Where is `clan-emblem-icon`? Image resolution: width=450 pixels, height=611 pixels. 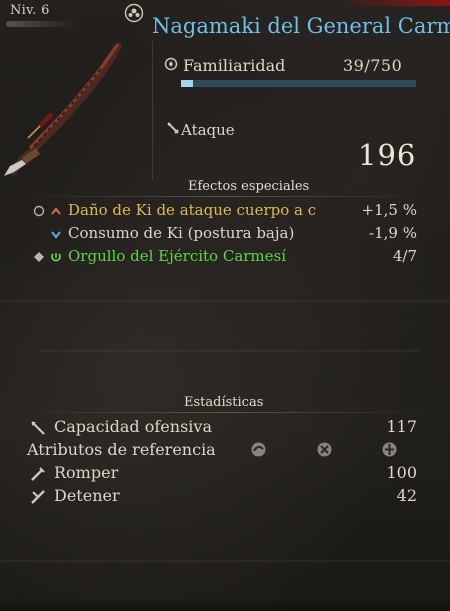 clan-emblem-icon is located at coordinates (134, 13).